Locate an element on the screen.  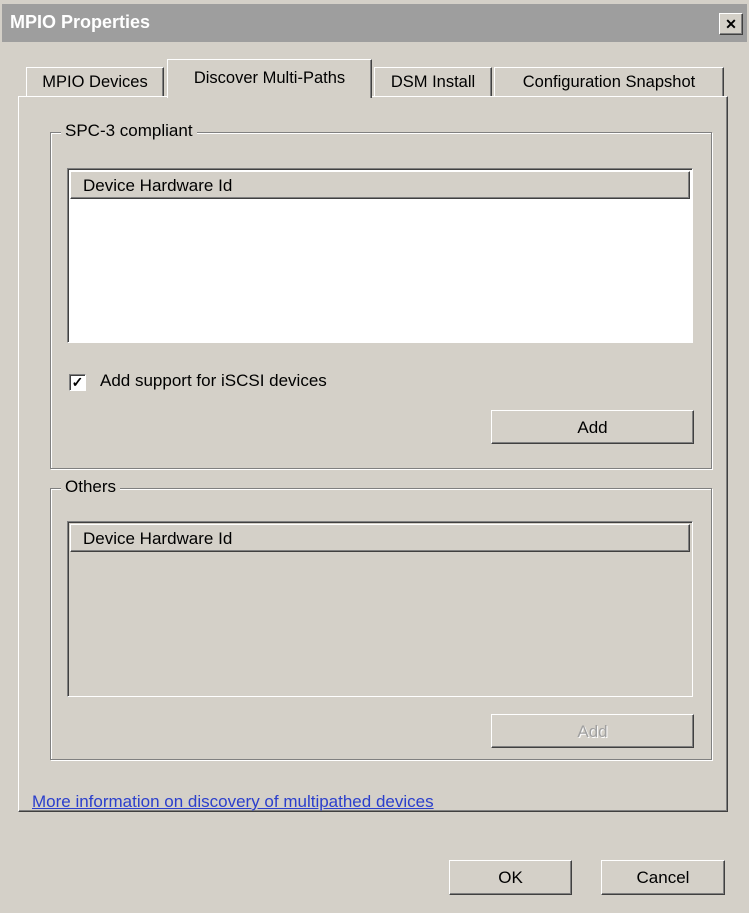
tab-mpio-devices: MPIO Devices is located at coordinates (95, 82).